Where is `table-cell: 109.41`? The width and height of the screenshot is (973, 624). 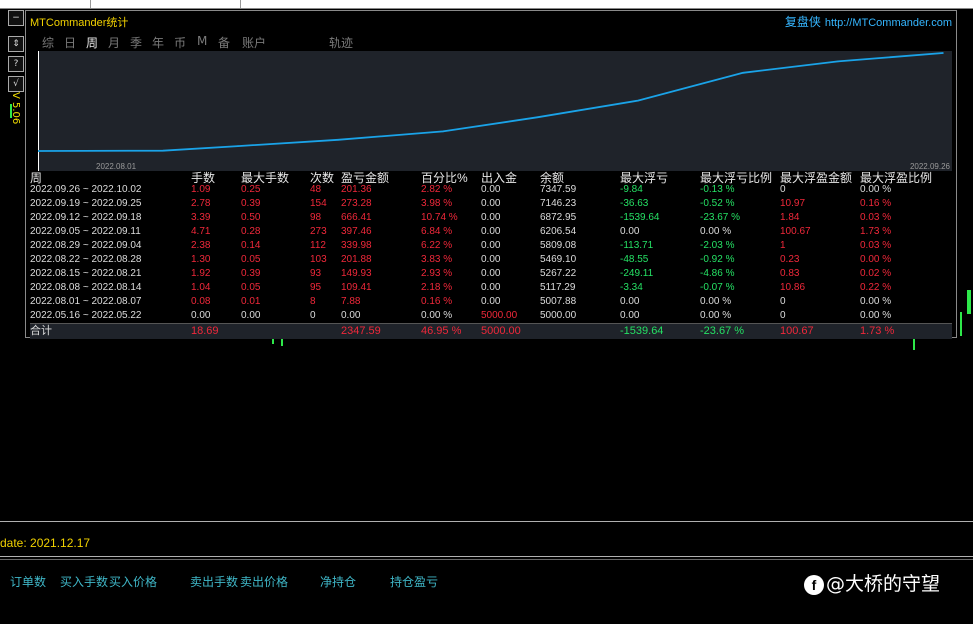 table-cell: 109.41 is located at coordinates (356, 287).